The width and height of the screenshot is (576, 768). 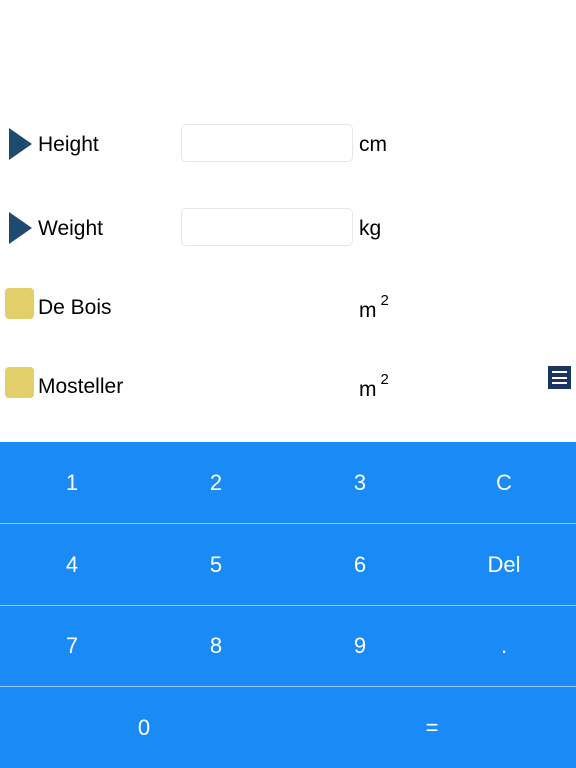 I want to click on key-2-button: 2, so click(x=216, y=482).